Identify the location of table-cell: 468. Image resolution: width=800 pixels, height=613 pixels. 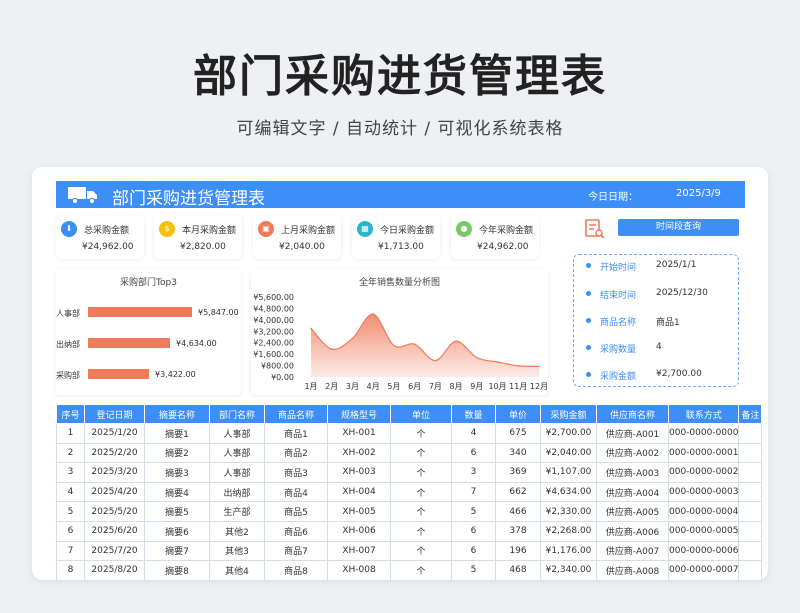
(518, 570).